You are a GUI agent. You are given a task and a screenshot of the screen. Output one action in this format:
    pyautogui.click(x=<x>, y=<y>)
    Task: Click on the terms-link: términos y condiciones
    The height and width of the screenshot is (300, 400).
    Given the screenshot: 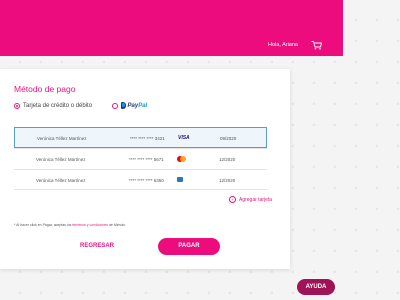 What is the action you would take?
    pyautogui.click(x=90, y=225)
    